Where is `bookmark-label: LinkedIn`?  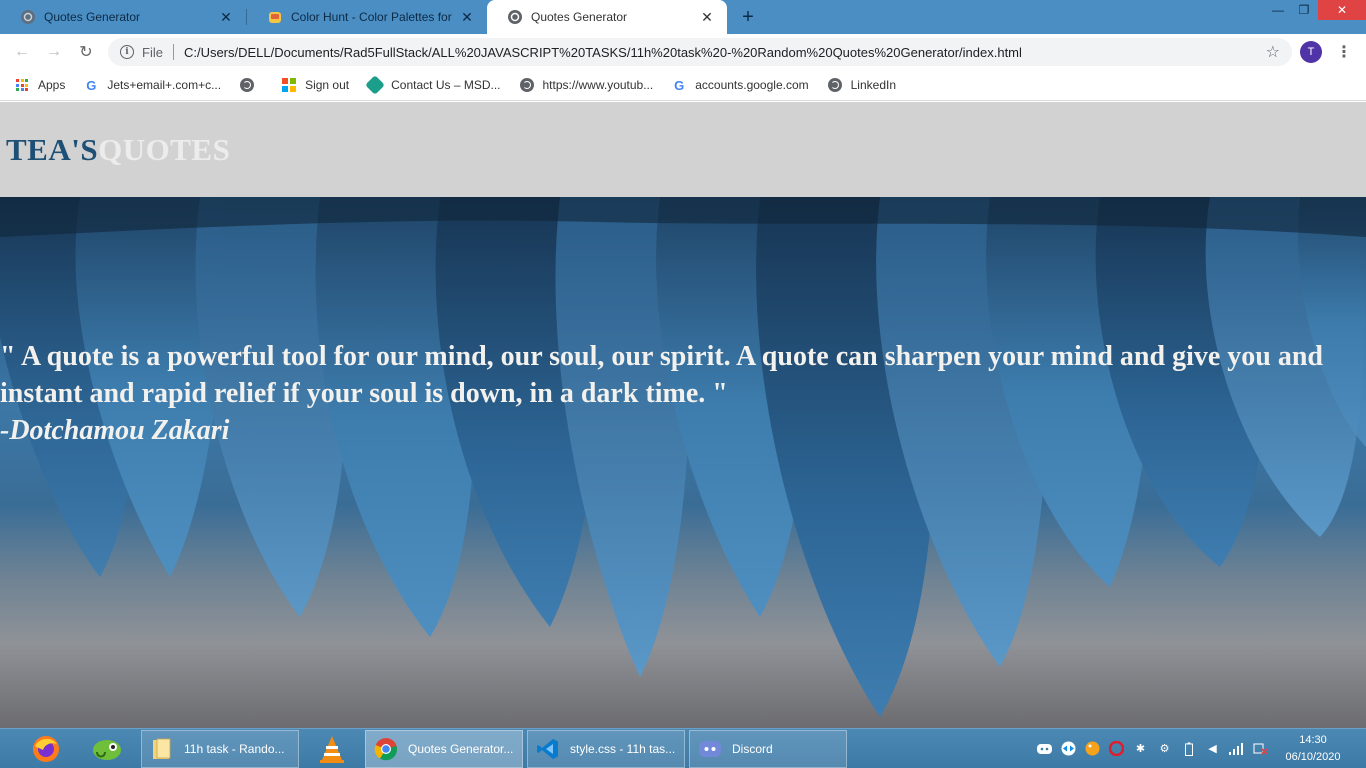 bookmark-label: LinkedIn is located at coordinates (873, 85).